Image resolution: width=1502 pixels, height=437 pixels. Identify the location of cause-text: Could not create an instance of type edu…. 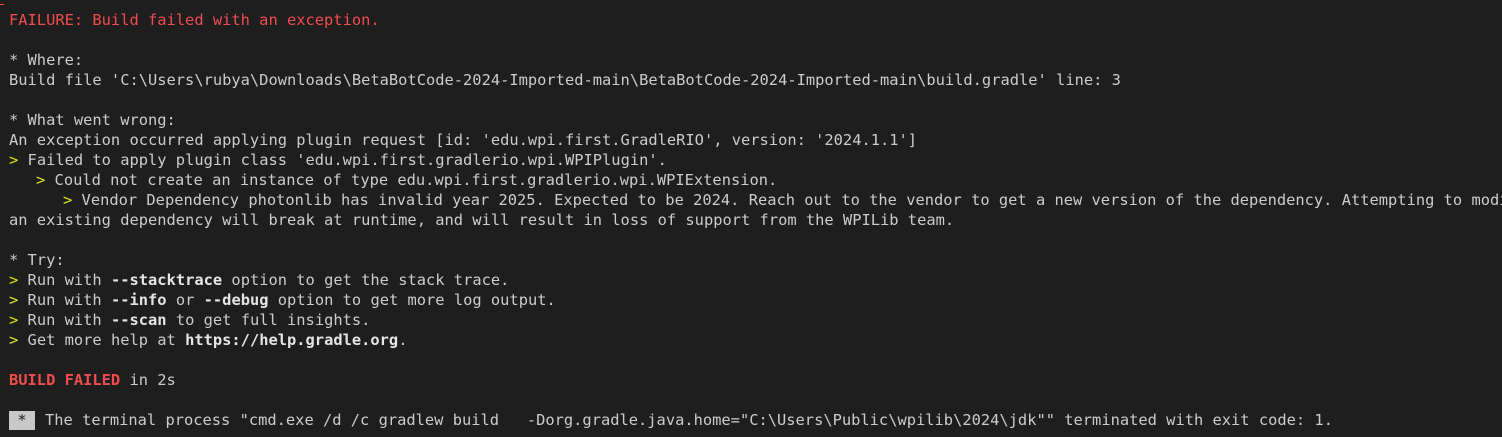
(416, 180).